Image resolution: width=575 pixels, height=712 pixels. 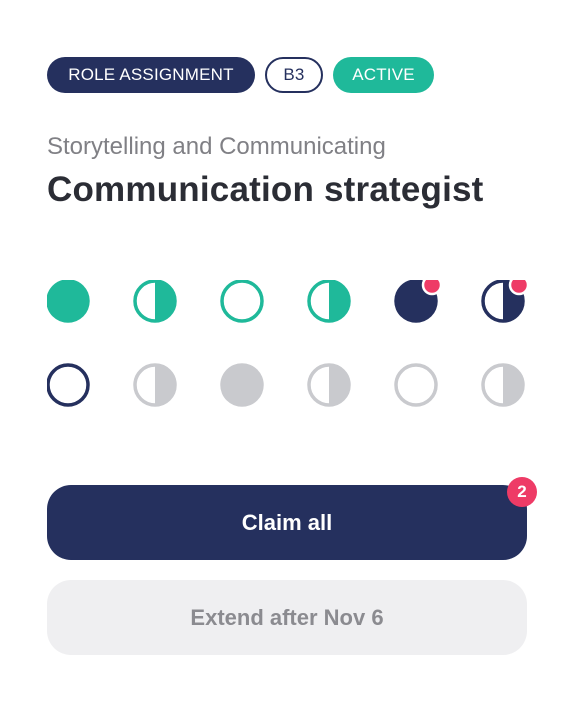 I want to click on claim-all-label: Claim all, so click(x=287, y=522).